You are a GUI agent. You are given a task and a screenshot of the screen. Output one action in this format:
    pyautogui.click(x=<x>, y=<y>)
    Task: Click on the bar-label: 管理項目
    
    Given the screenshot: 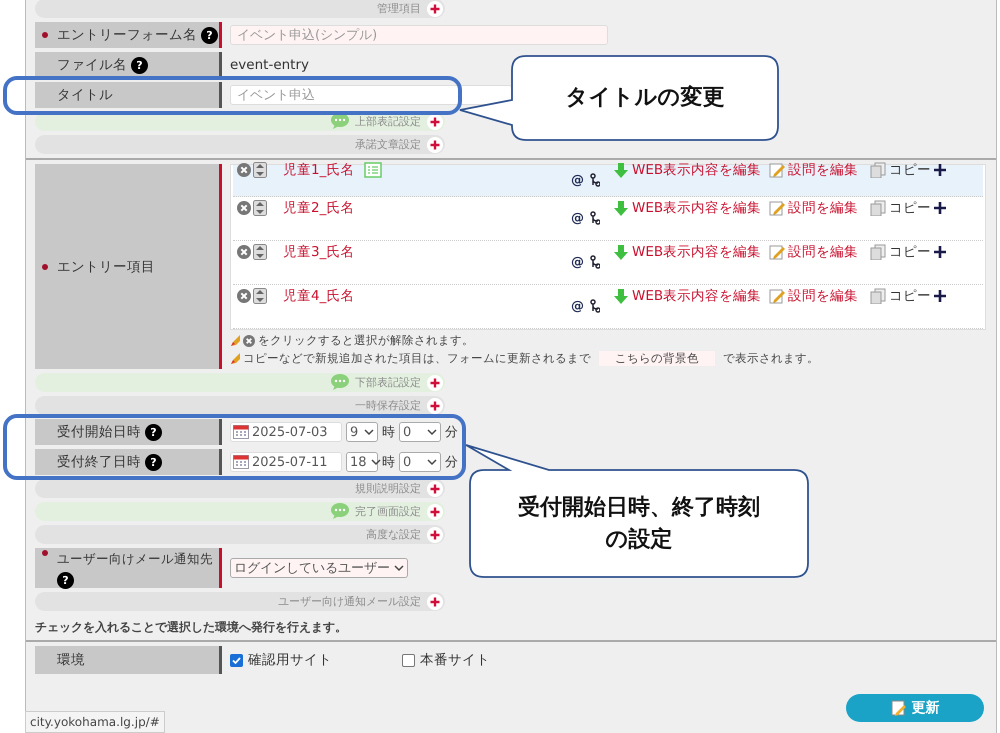 What is the action you would take?
    pyautogui.click(x=399, y=8)
    